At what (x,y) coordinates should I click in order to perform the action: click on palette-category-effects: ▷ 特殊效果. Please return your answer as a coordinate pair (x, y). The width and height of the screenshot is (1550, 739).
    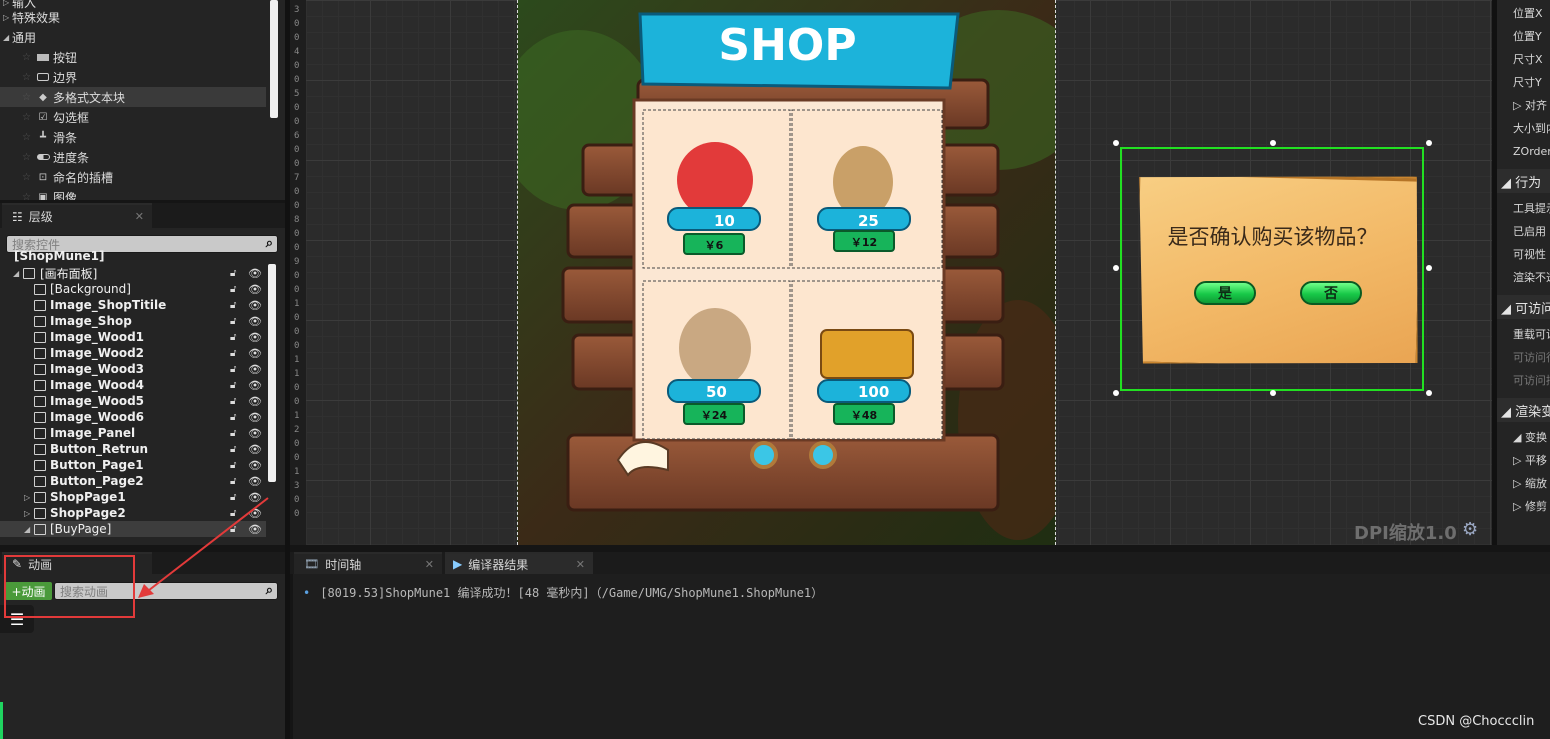
    Looking at the image, I should click on (133, 17).